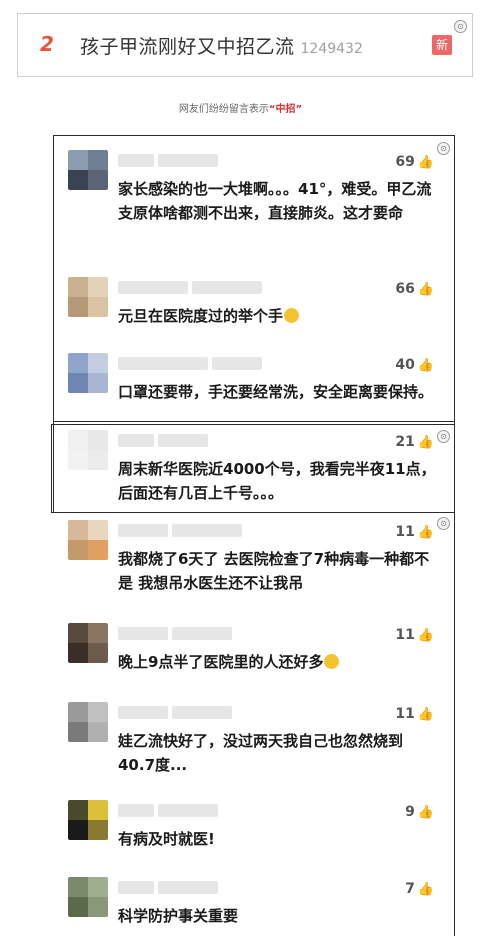  Describe the element at coordinates (187, 47) in the screenshot. I see `hot-search-title-text: 孩子甲流刚好又中招乙流` at that location.